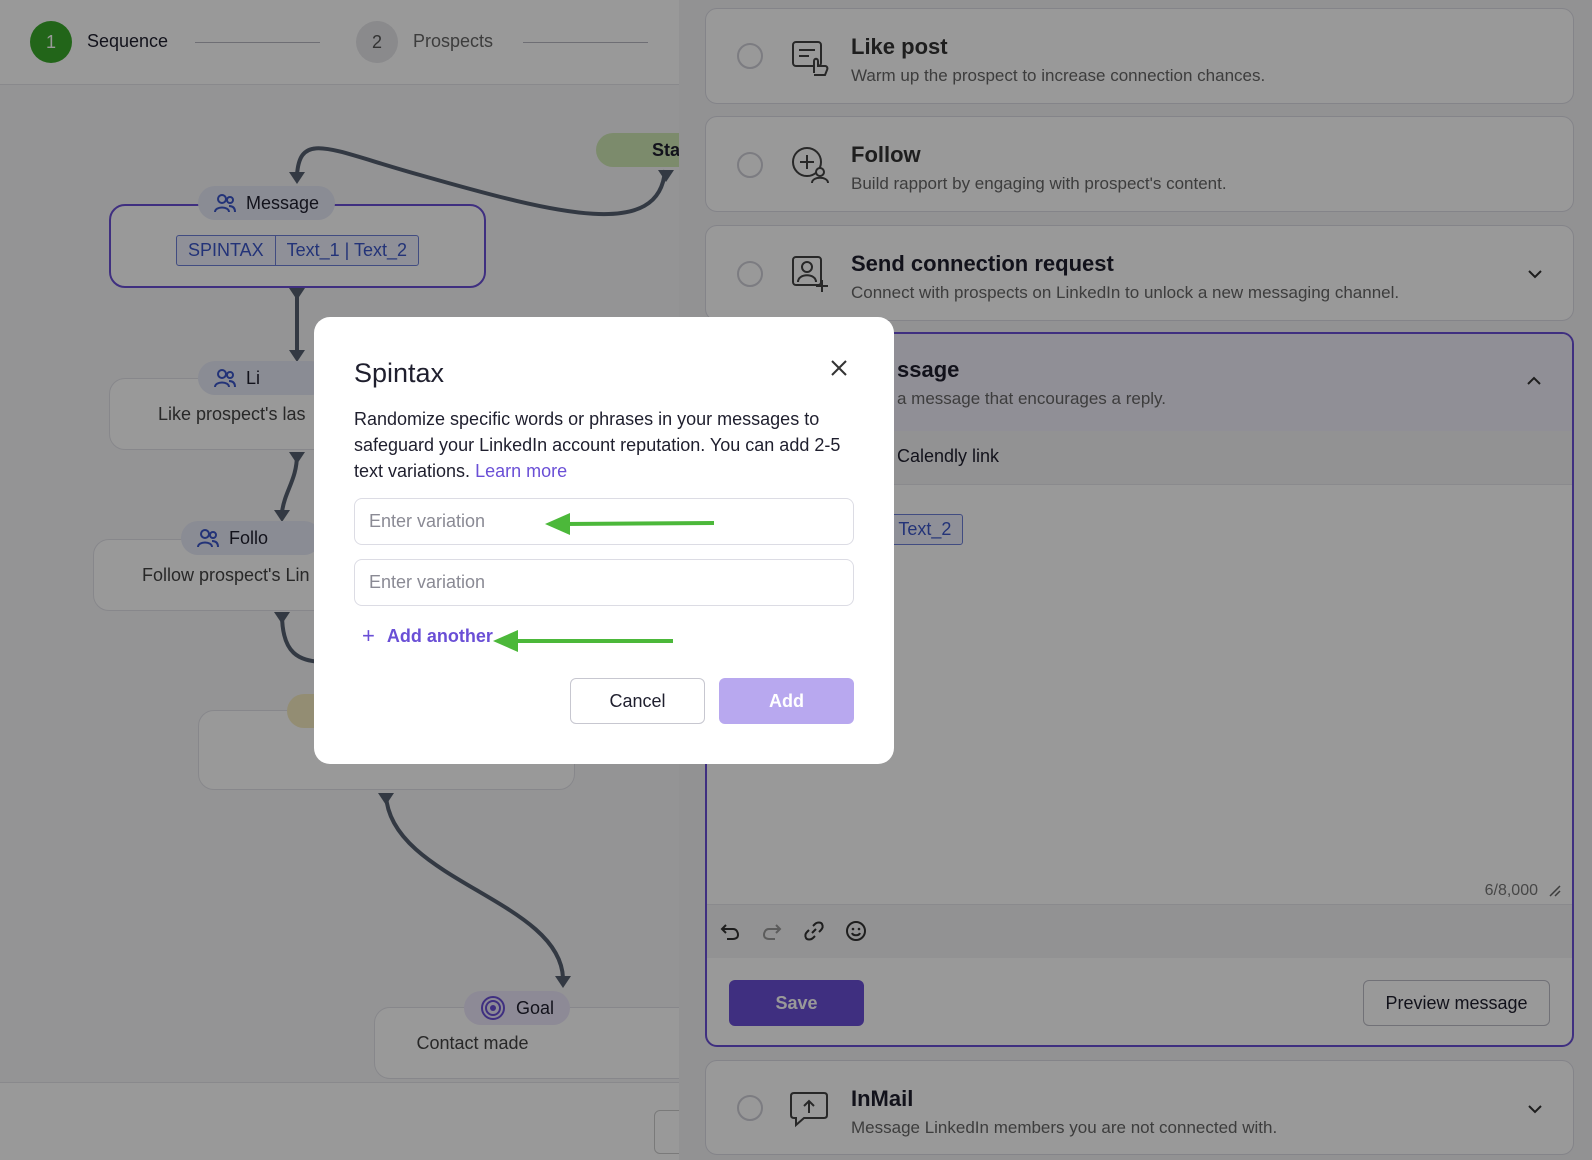 This screenshot has width=1592, height=1160. I want to click on add-another-button: + Add another, so click(427, 636).